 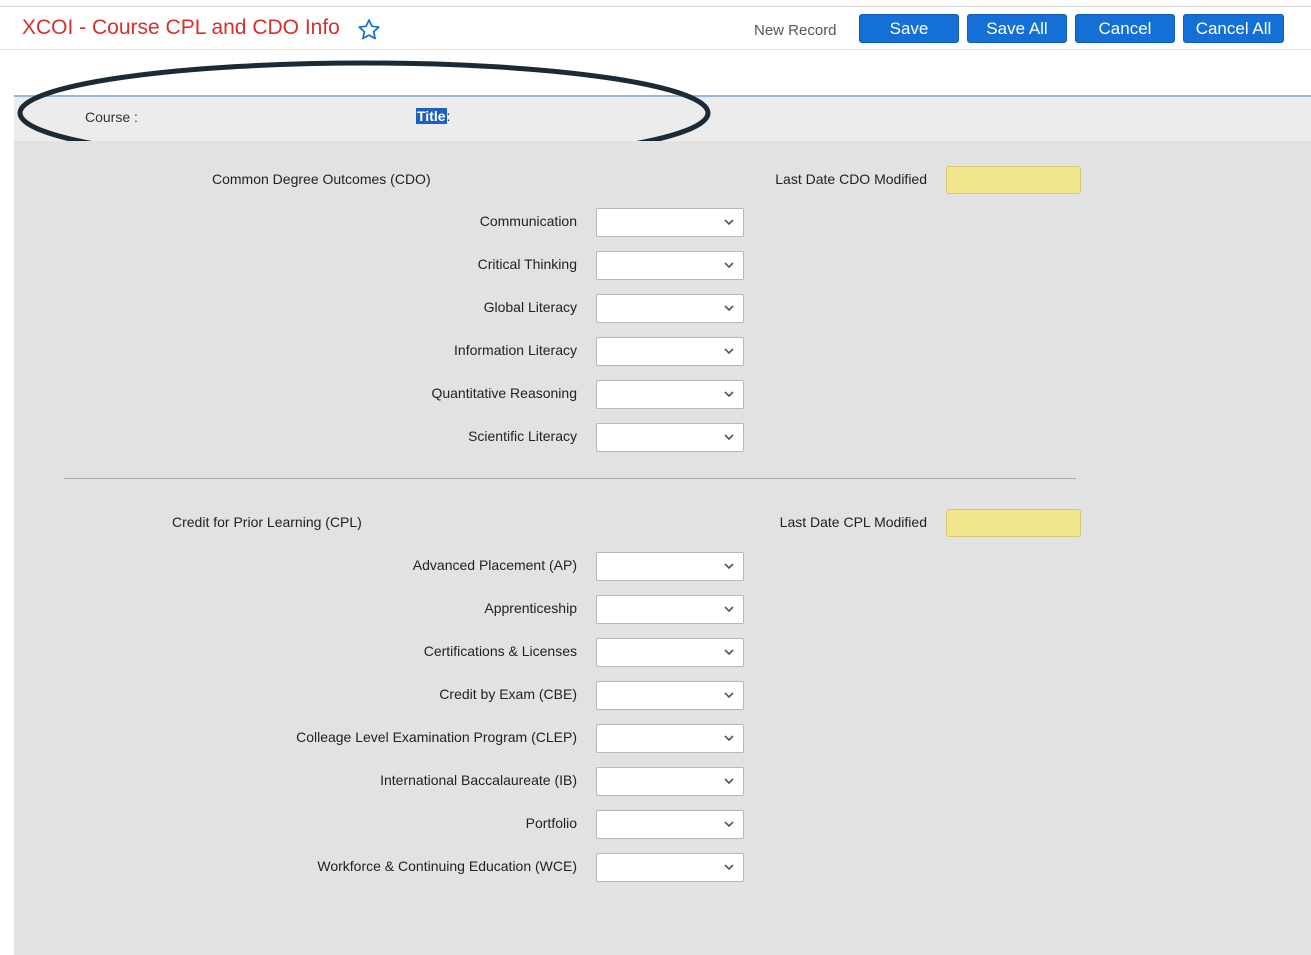 I want to click on save-button: Save, so click(x=909, y=28).